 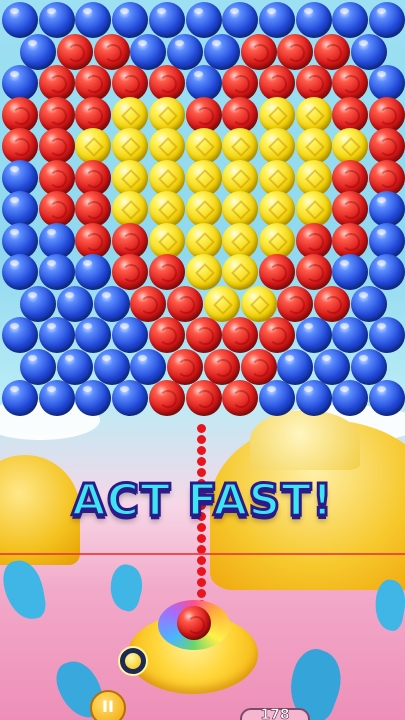 I want to click on bubble-launcher, so click(x=193, y=647).